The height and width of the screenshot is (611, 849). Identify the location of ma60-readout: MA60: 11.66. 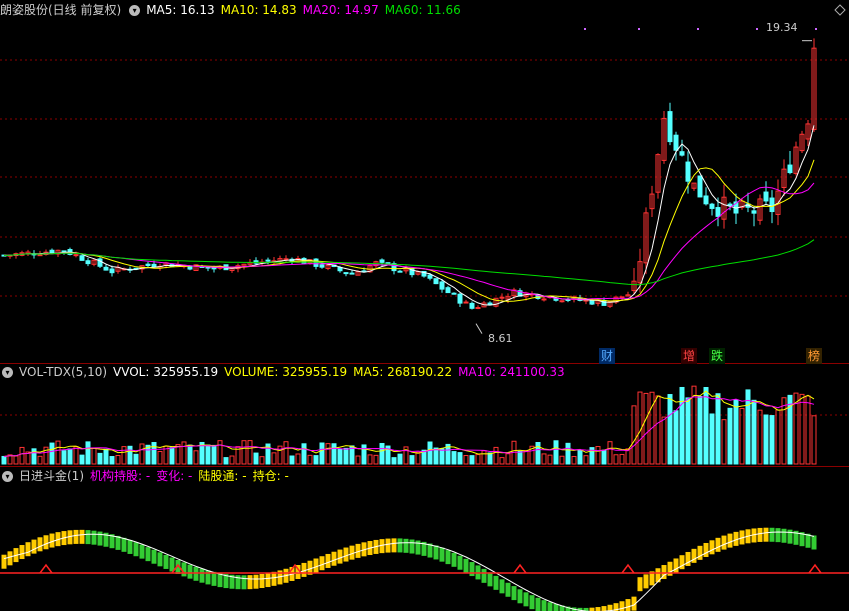
(422, 10).